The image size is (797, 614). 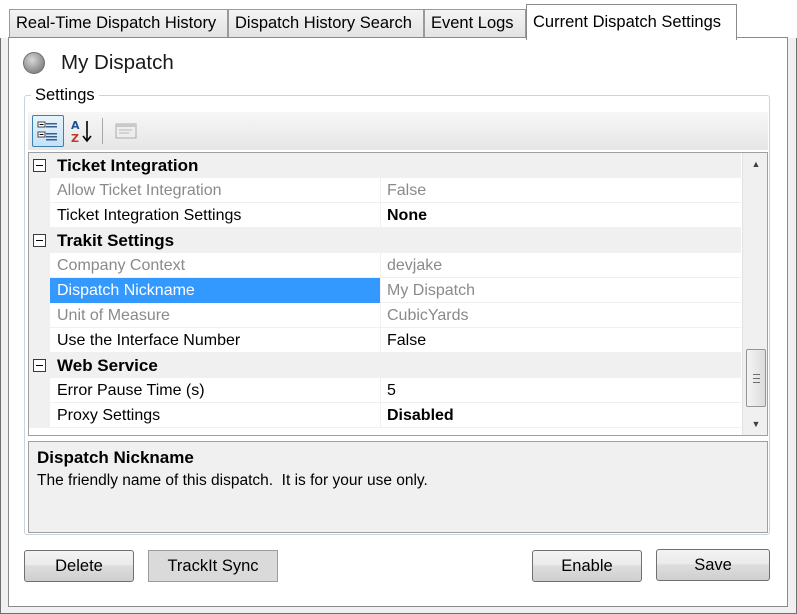 I want to click on property-name: Error Pause Time (s), so click(x=215, y=390).